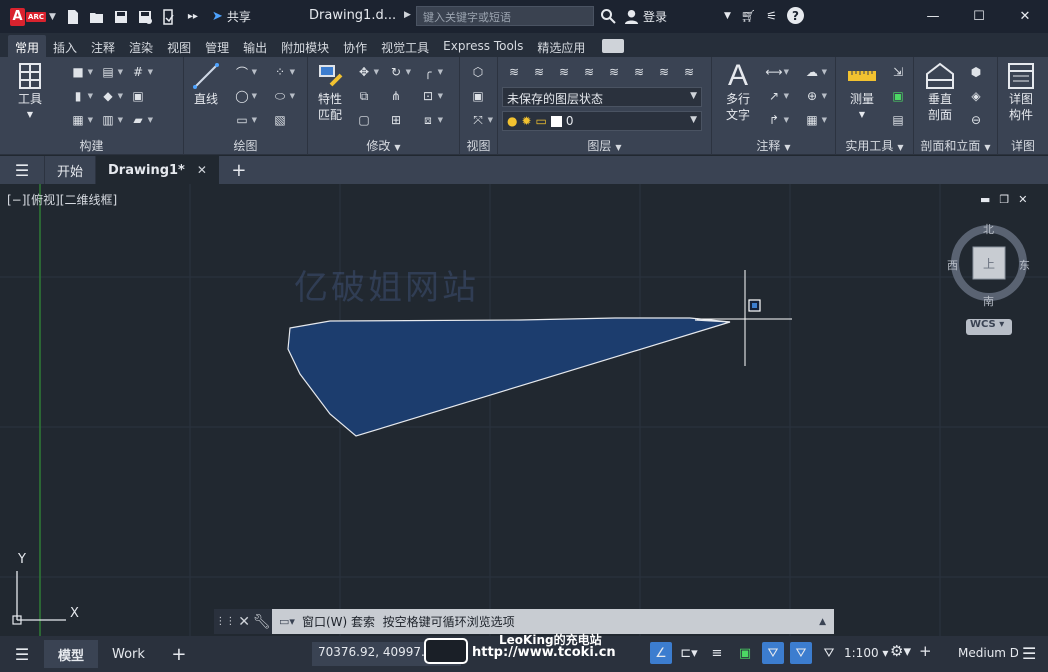 The image size is (1048, 672). Describe the element at coordinates (952, 265) in the screenshot. I see `compass-west: 西` at that location.